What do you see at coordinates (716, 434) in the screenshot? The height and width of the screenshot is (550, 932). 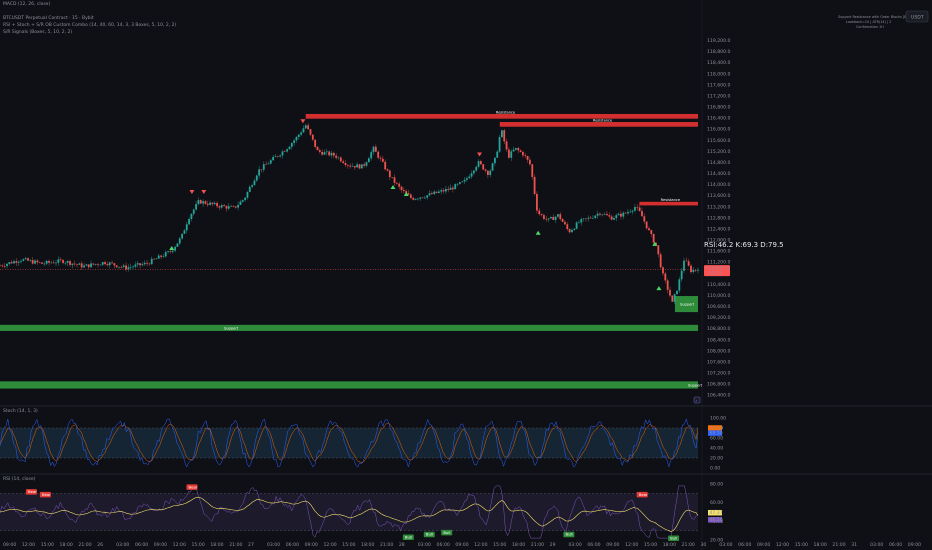 I see `stoch-k-tag-text: 69.30` at bounding box center [716, 434].